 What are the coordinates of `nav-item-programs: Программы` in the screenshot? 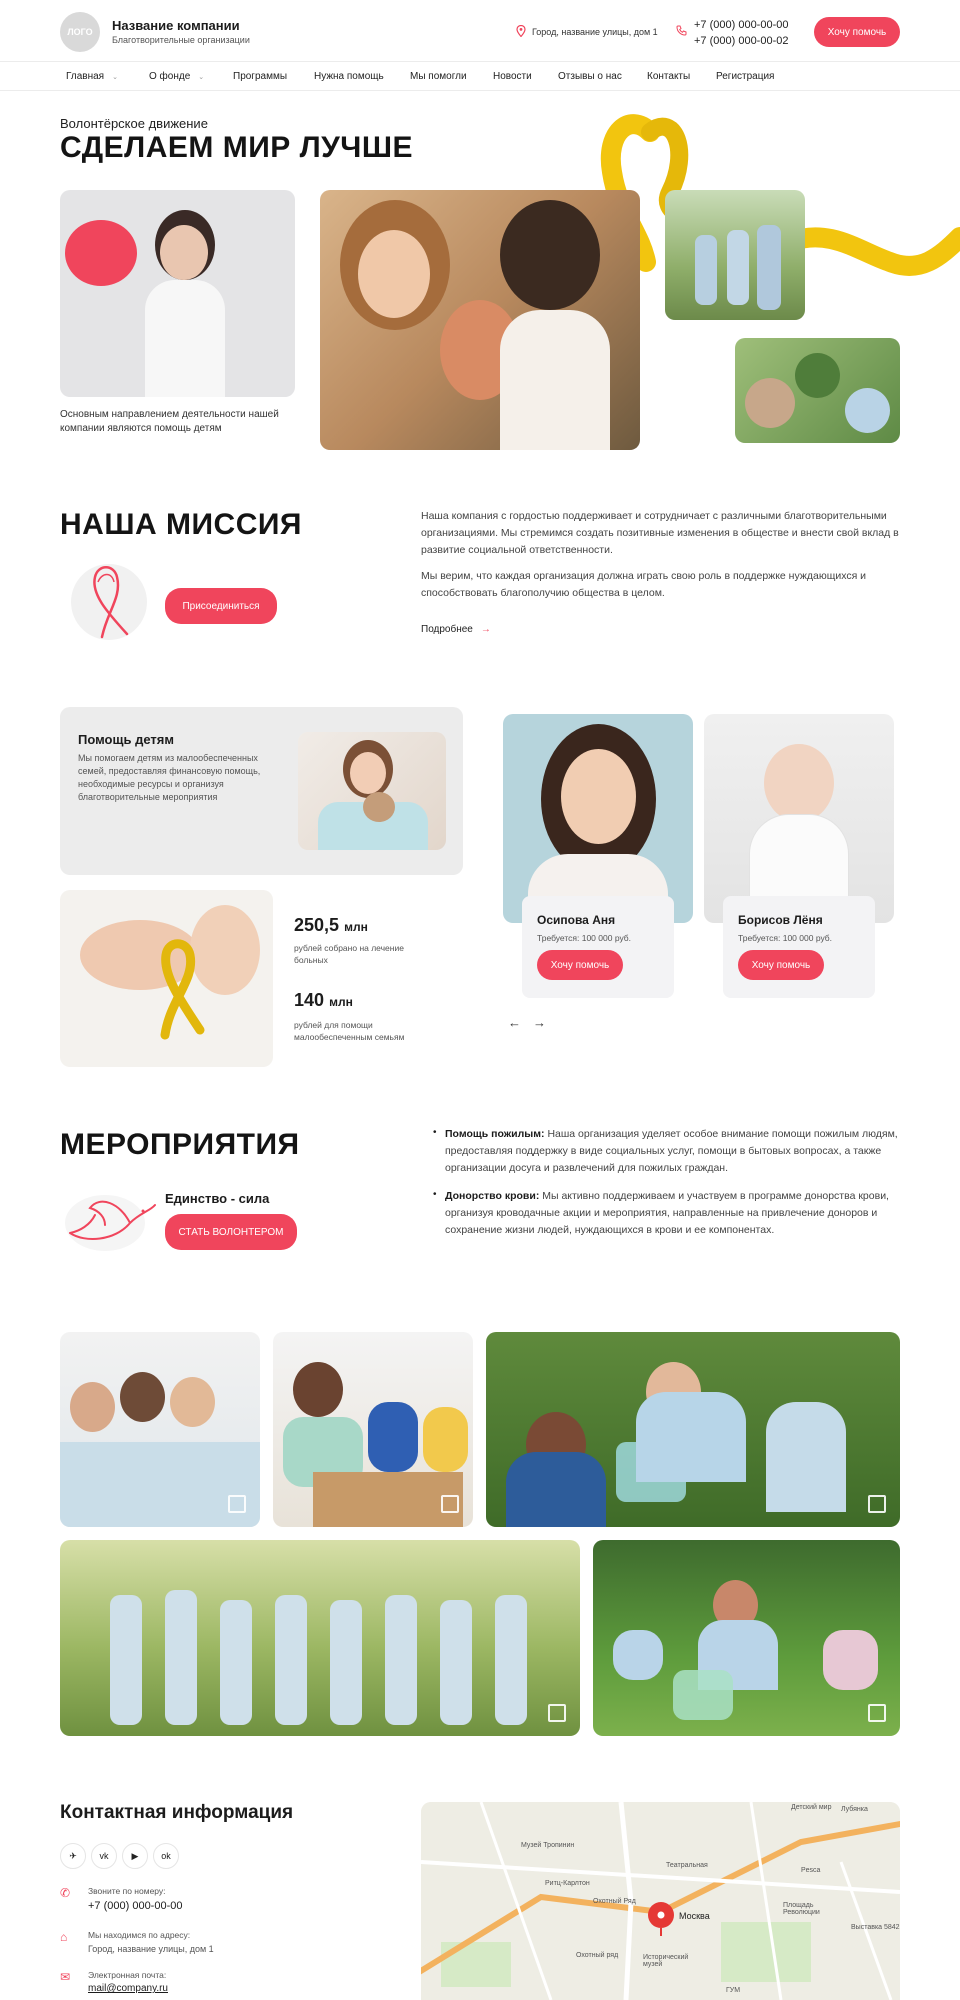 It's located at (260, 76).